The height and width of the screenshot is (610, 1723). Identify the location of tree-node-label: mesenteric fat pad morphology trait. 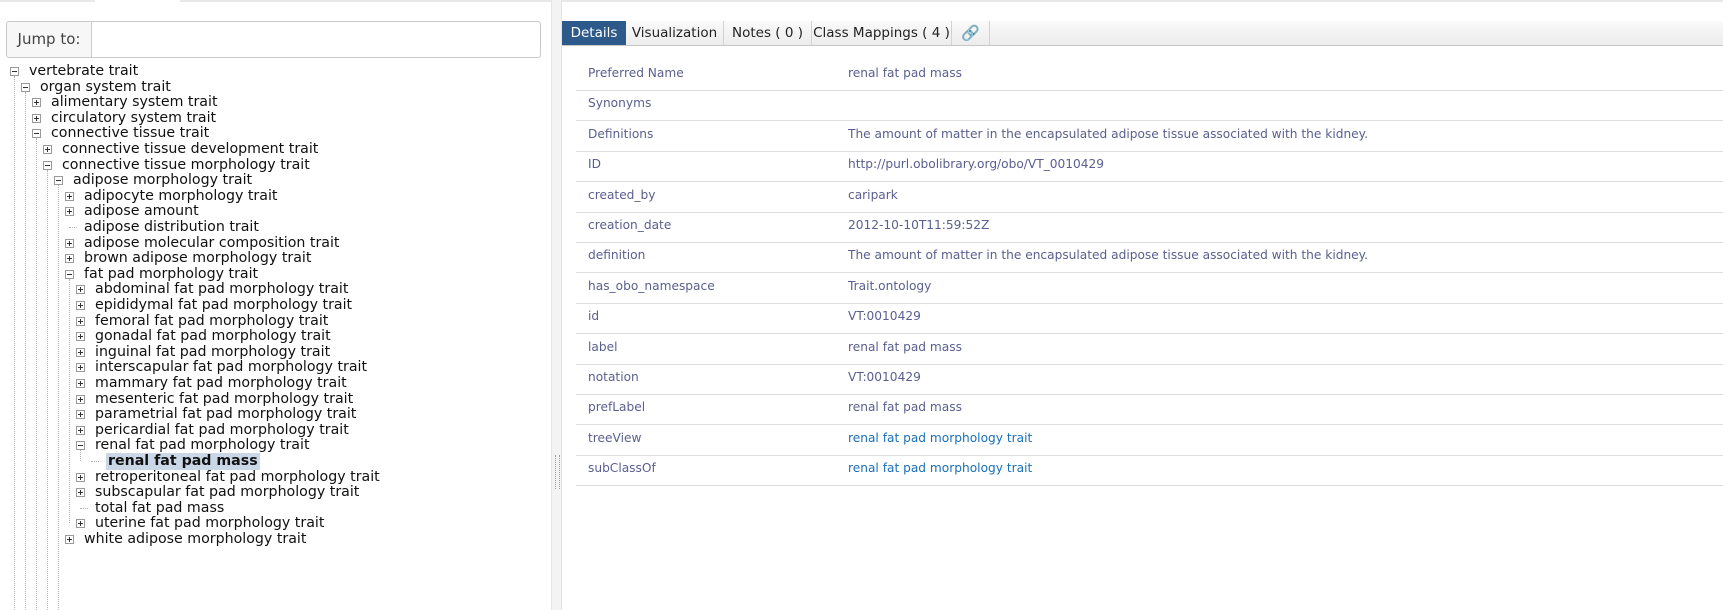
(224, 399).